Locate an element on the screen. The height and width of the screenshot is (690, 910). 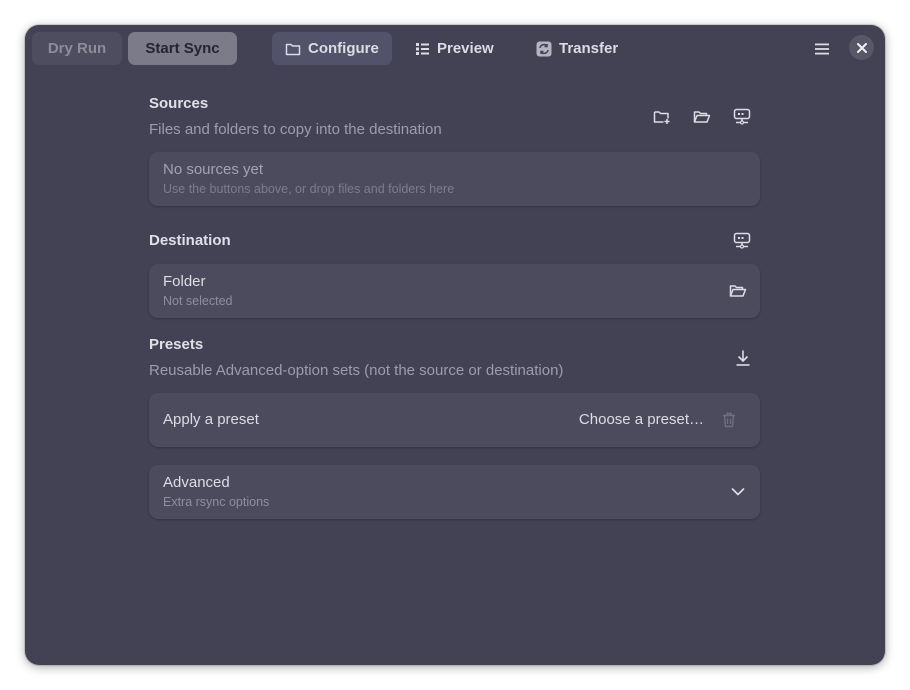
tab-configure-label: Configure is located at coordinates (343, 48).